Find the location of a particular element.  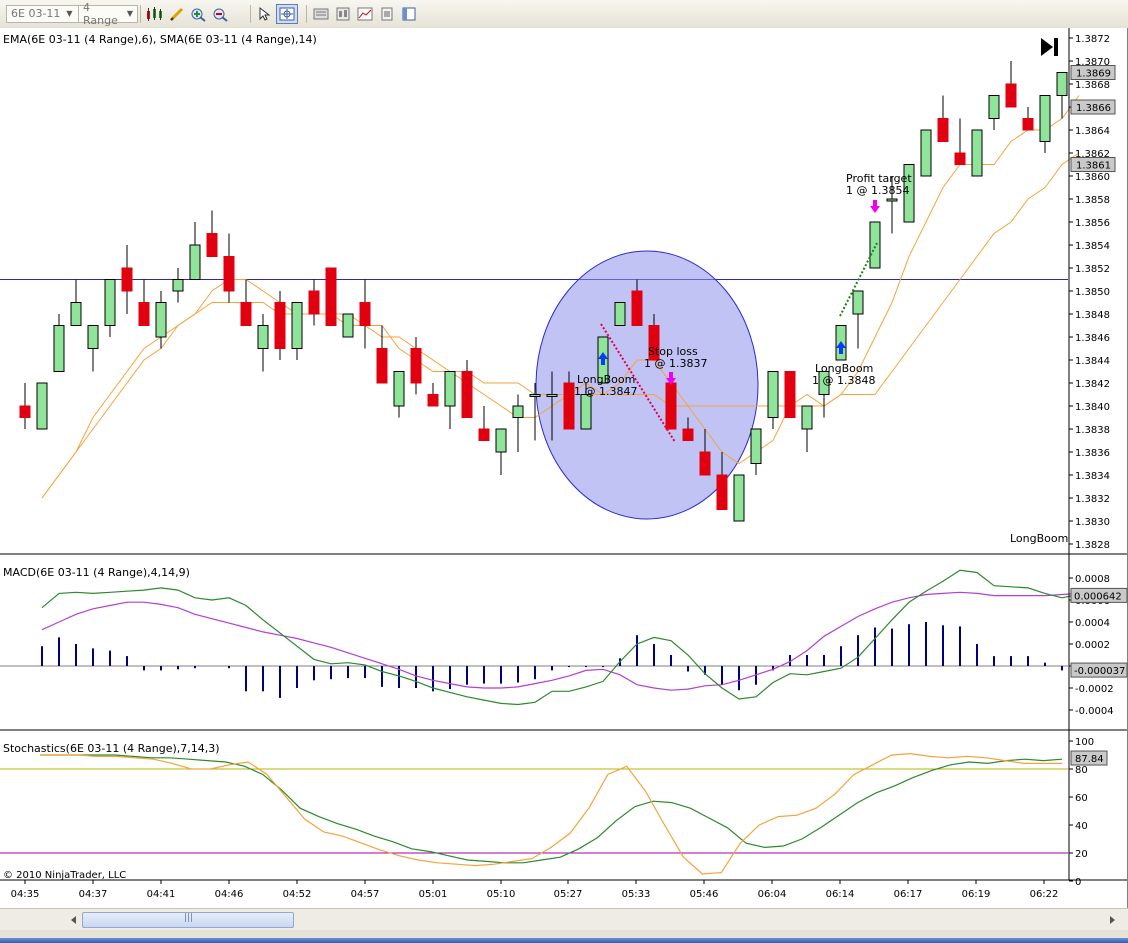

macd-tick-label: 0.0002 is located at coordinates (1092, 645).